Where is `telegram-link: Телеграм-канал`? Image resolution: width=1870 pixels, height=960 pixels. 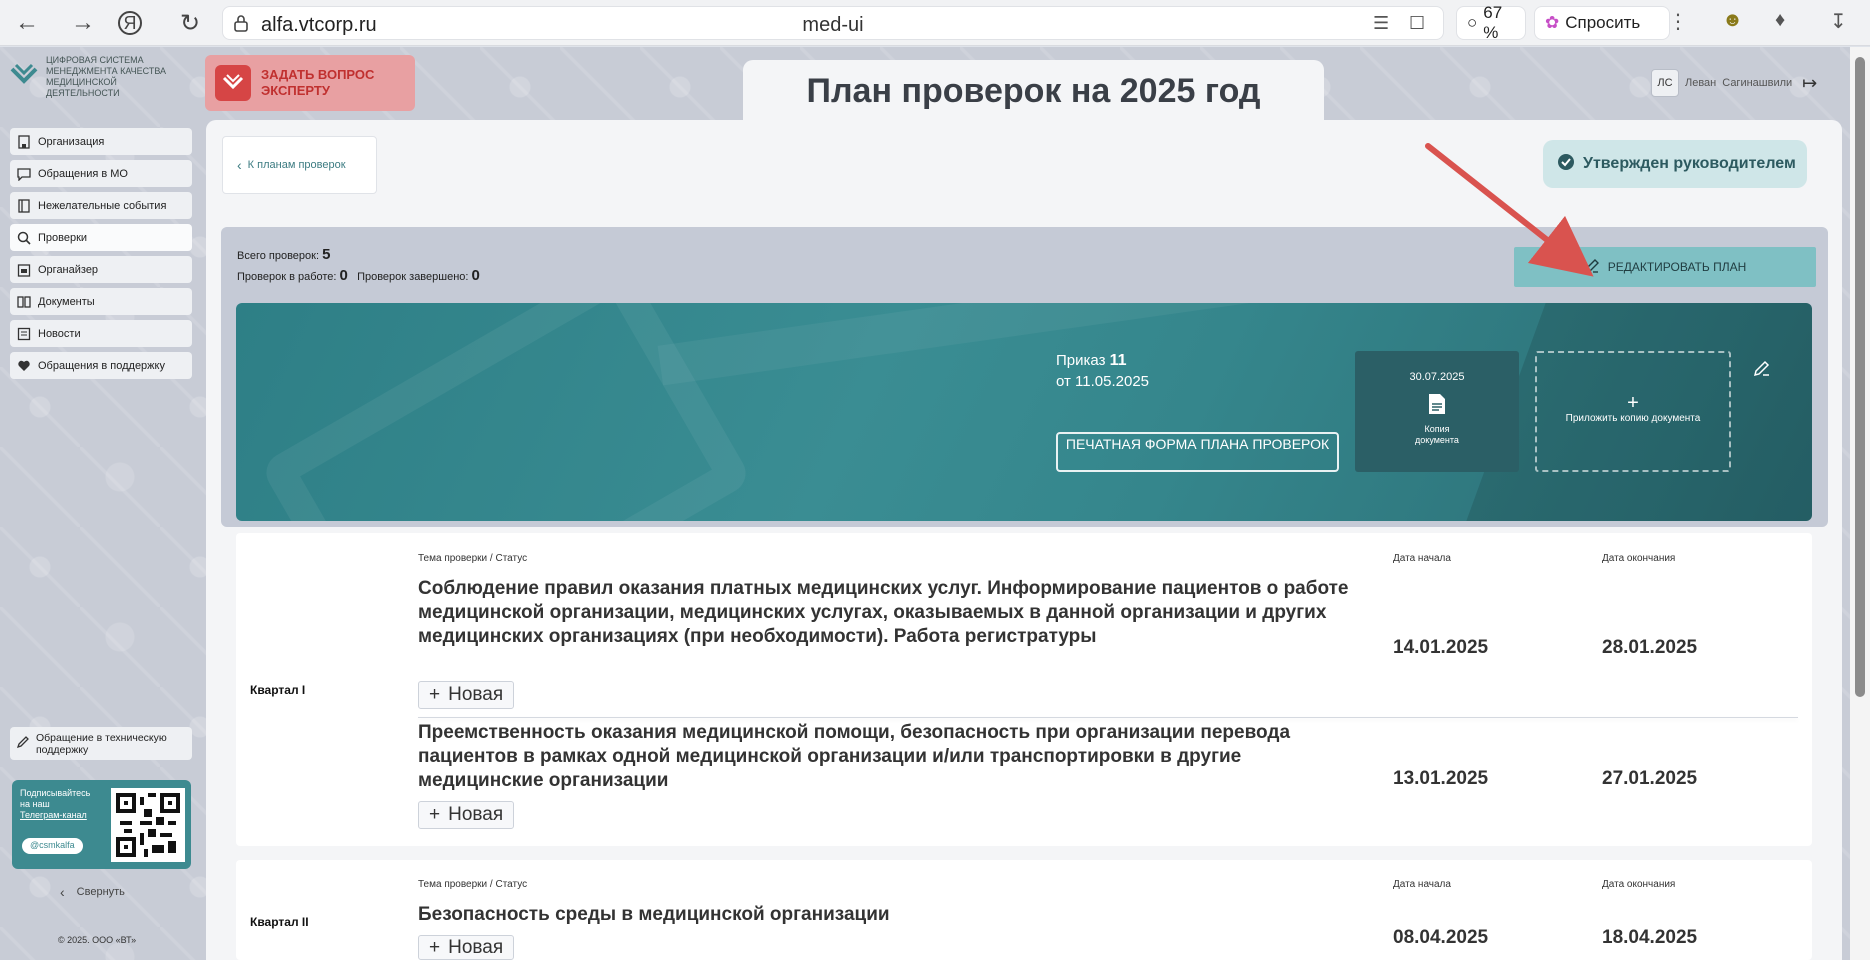
telegram-link: Телеграм-канал is located at coordinates (53, 815).